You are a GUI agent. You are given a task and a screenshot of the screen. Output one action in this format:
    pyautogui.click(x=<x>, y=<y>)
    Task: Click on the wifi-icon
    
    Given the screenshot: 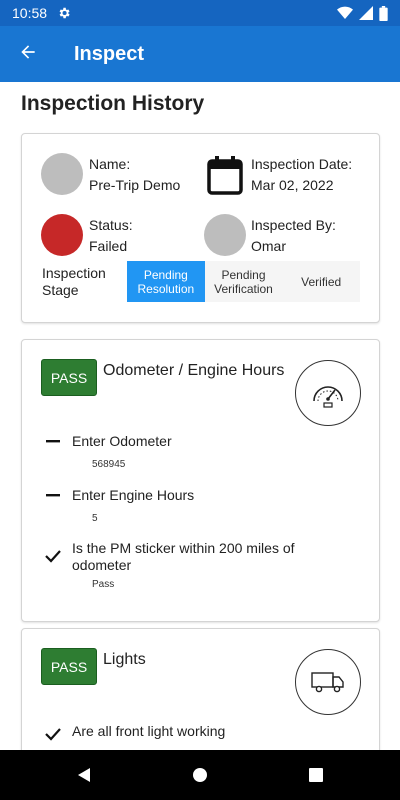 What is the action you would take?
    pyautogui.click(x=345, y=13)
    